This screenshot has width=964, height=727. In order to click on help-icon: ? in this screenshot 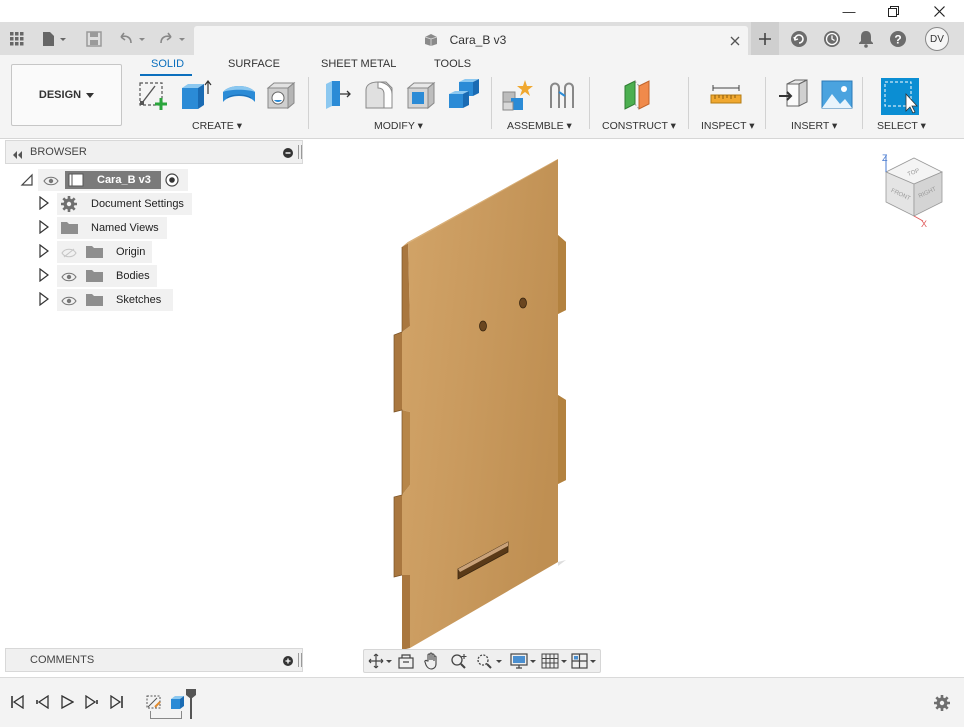, I will do `click(898, 38)`.